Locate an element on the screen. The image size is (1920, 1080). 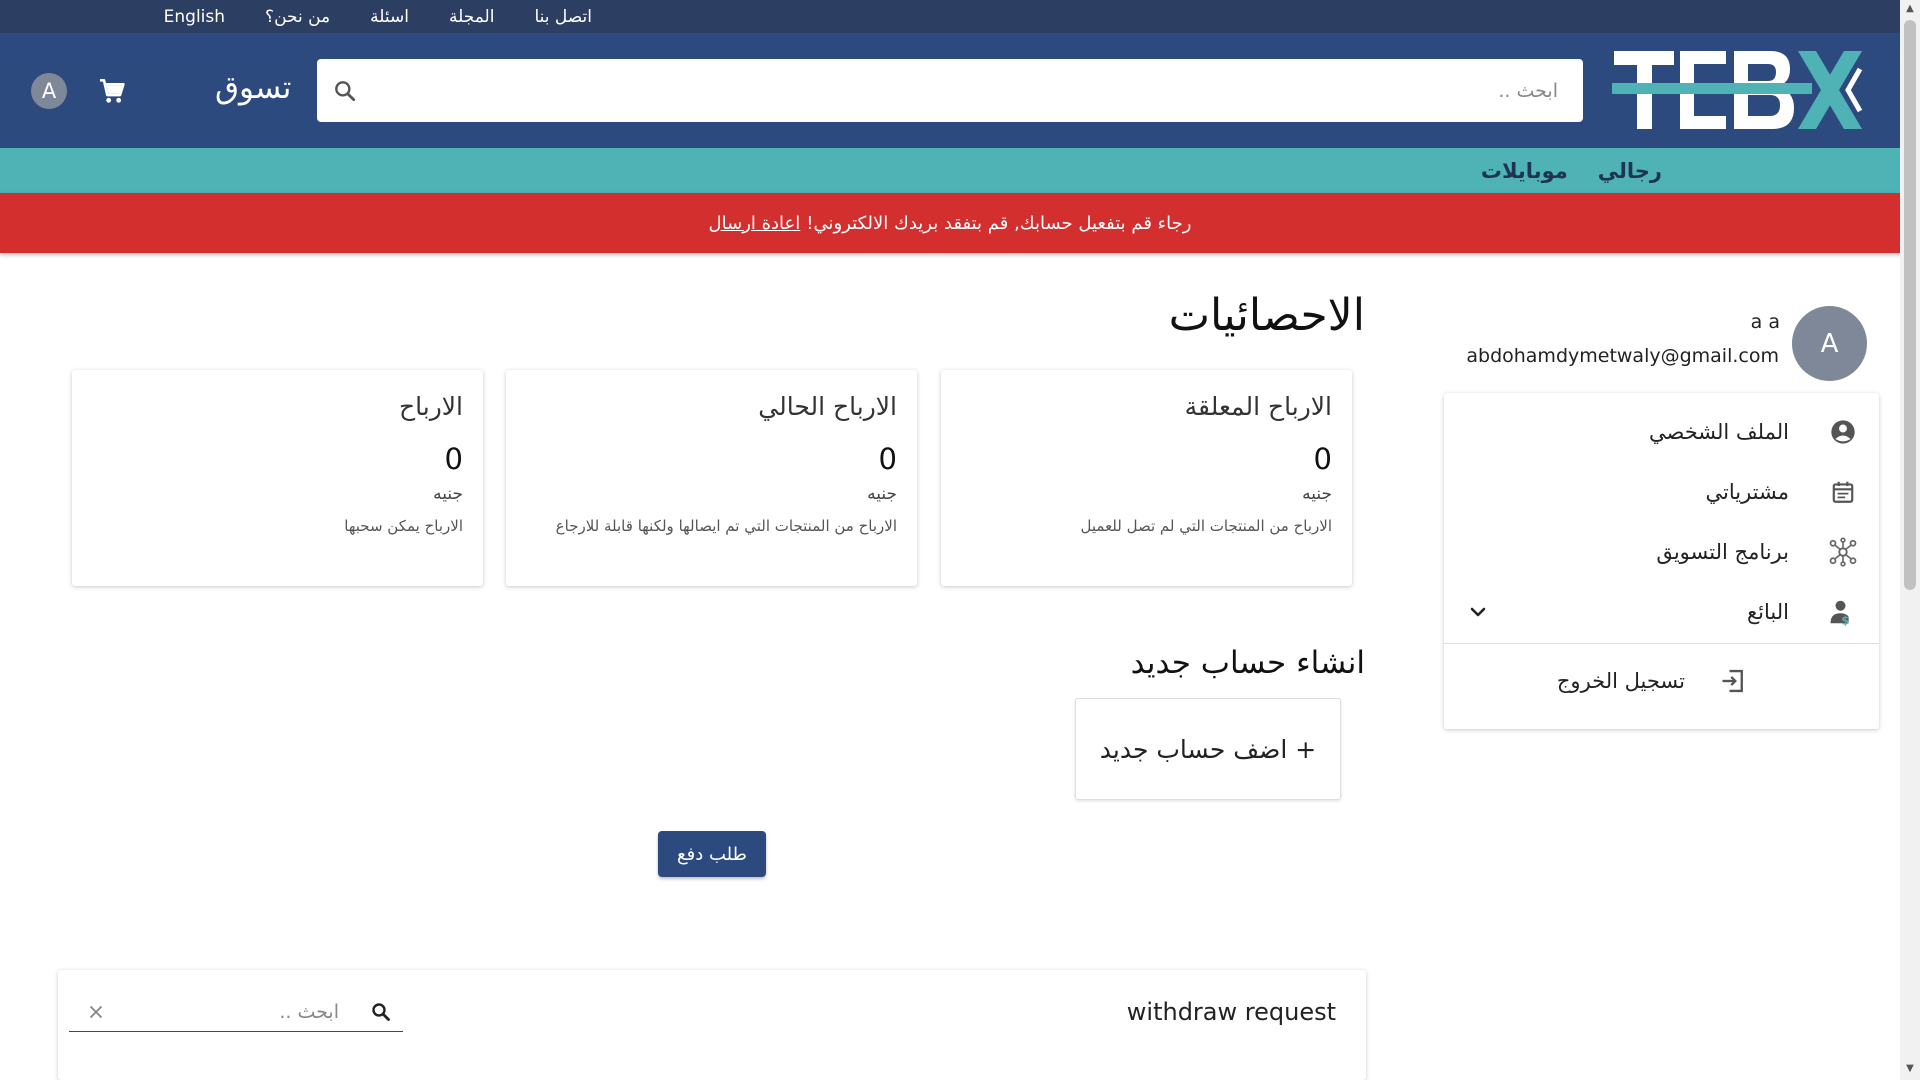
category-mobiles: موبايلات is located at coordinates (1524, 171).